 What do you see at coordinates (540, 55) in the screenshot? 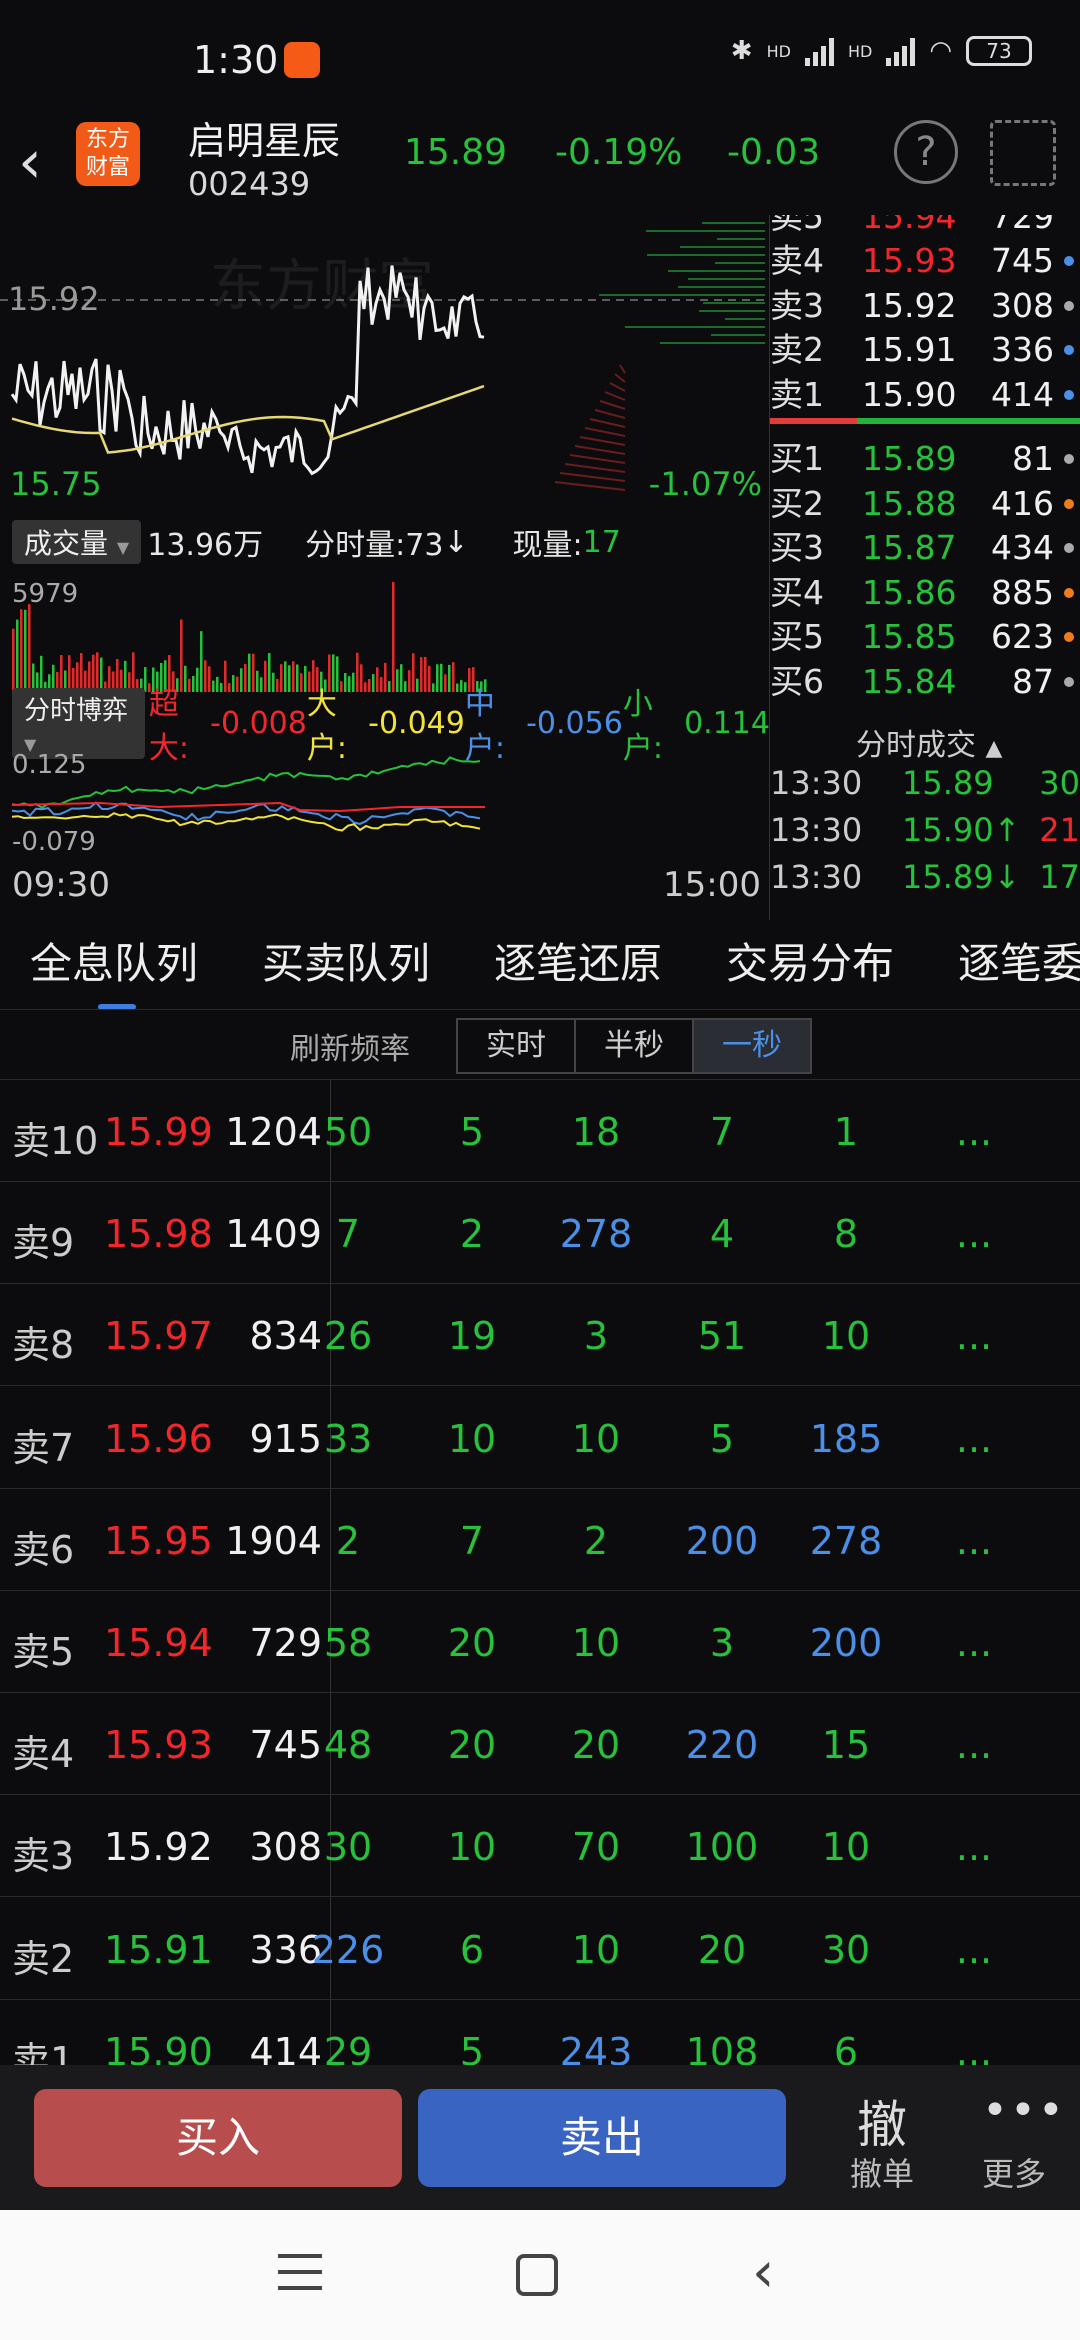
I see `status-bar: 1:30 ✱ HD HD ◠ 73` at bounding box center [540, 55].